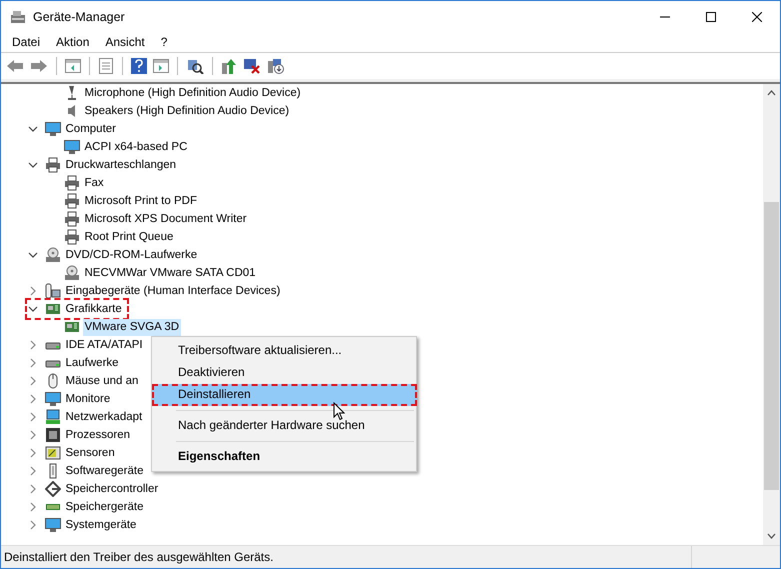 The image size is (781, 569). I want to click on network-icon, so click(52, 417).